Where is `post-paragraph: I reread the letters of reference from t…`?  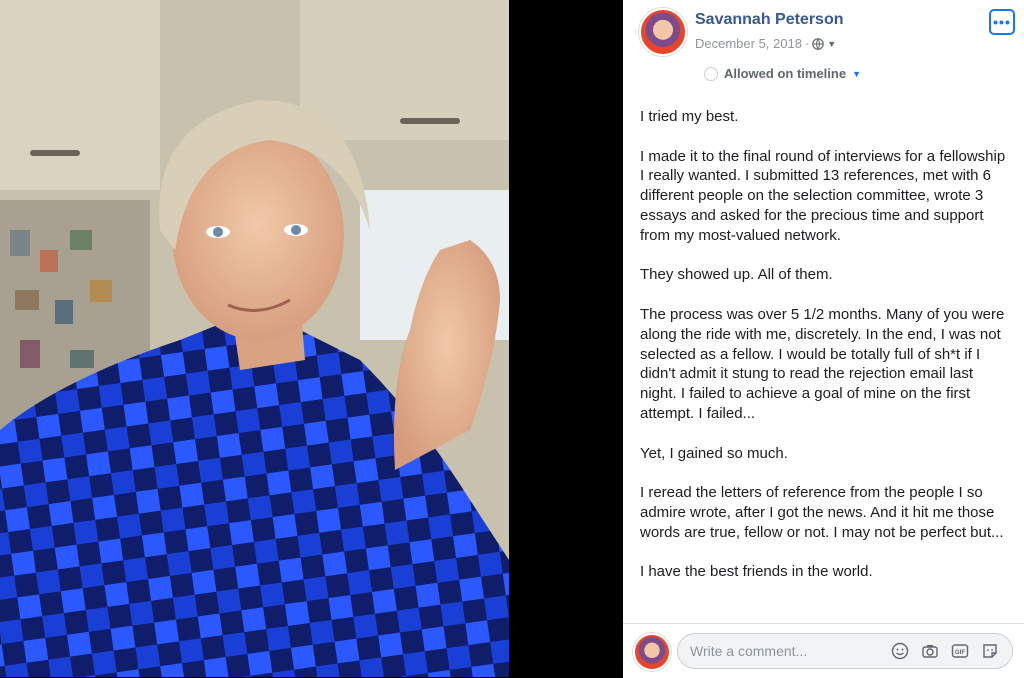 post-paragraph: I reread the letters of reference from t… is located at coordinates (822, 512).